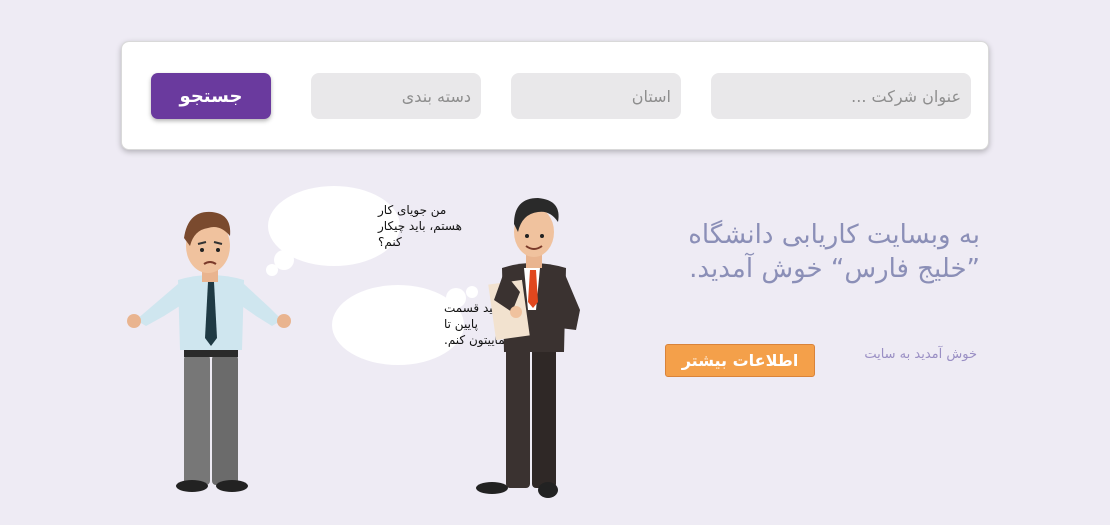 Image resolution: width=1110 pixels, height=525 pixels. Describe the element at coordinates (396, 96) in the screenshot. I see `category-input` at that location.